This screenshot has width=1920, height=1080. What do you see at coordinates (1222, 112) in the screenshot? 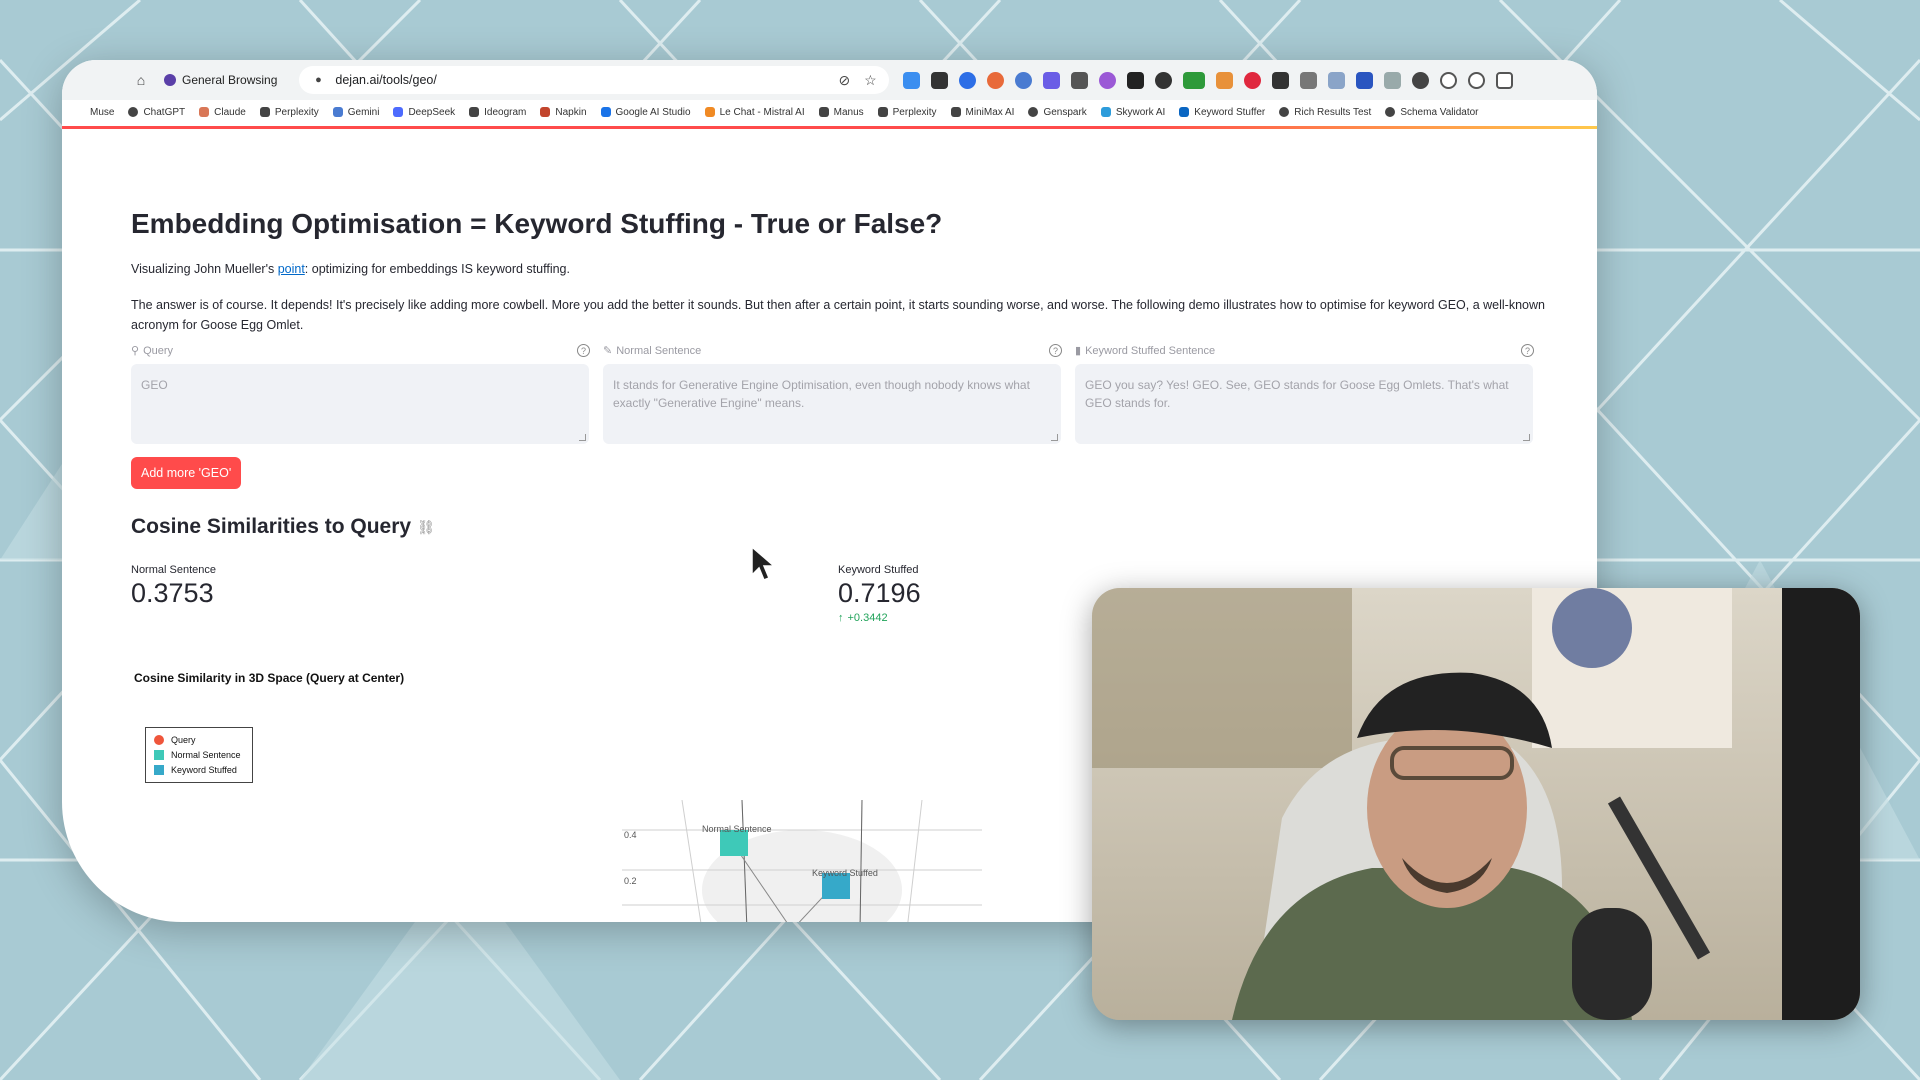
I see `bookmark-item: Keyword Stuffer` at bounding box center [1222, 112].